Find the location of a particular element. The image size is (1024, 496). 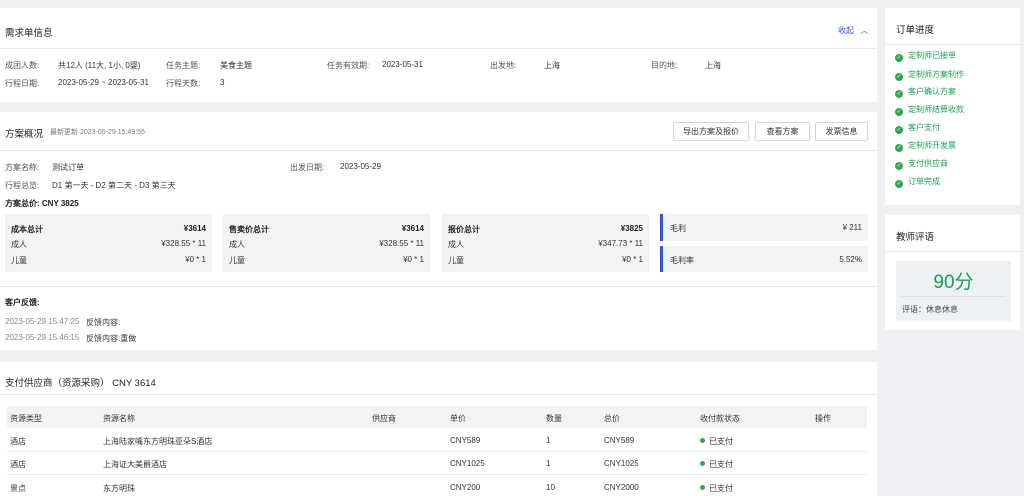

sale-child: ¥0 * 1 is located at coordinates (413, 259).